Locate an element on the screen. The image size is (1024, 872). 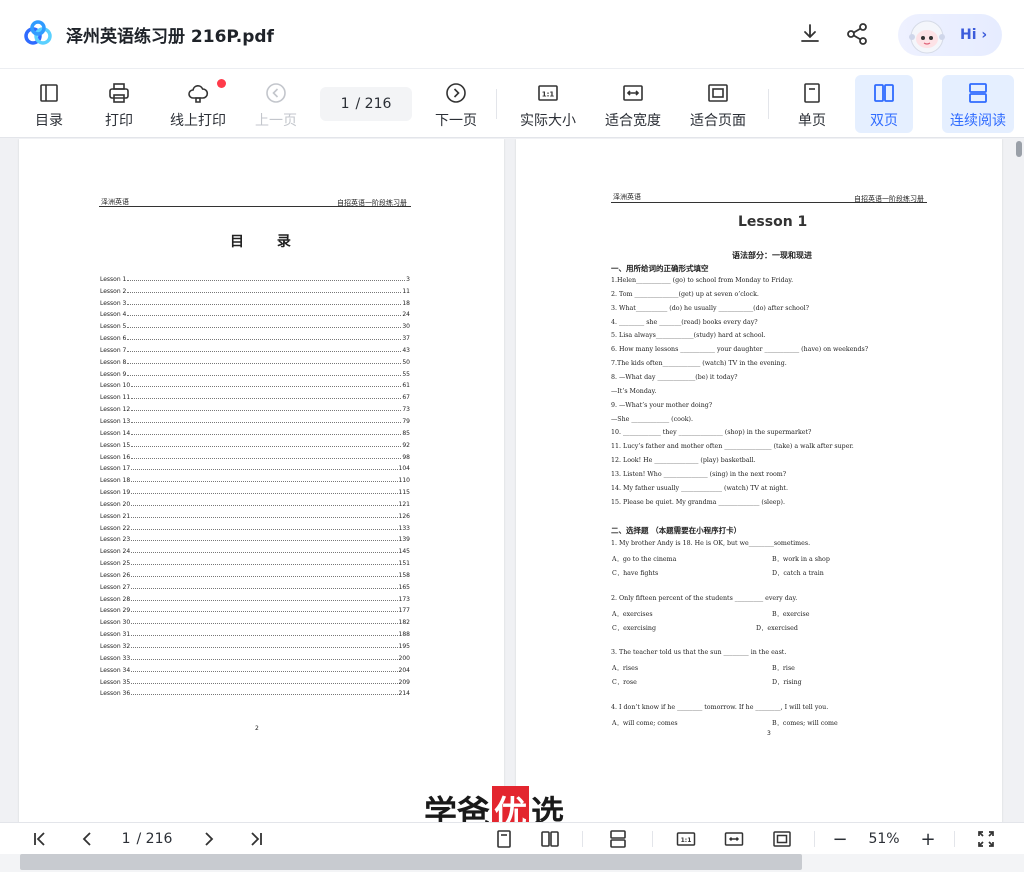
catalog-button: 目录 is located at coordinates (49, 104).